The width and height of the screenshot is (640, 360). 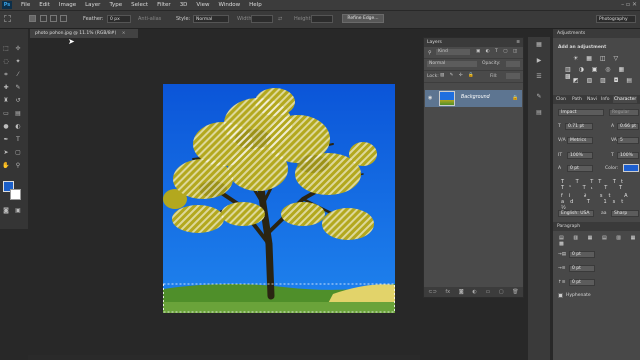 What do you see at coordinates (262, 19) in the screenshot?
I see `width-input` at bounding box center [262, 19].